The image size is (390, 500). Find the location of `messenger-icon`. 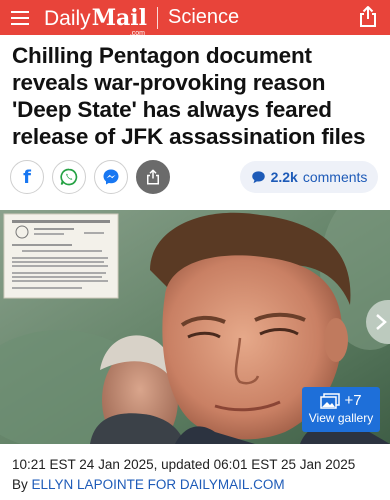

messenger-icon is located at coordinates (111, 177).